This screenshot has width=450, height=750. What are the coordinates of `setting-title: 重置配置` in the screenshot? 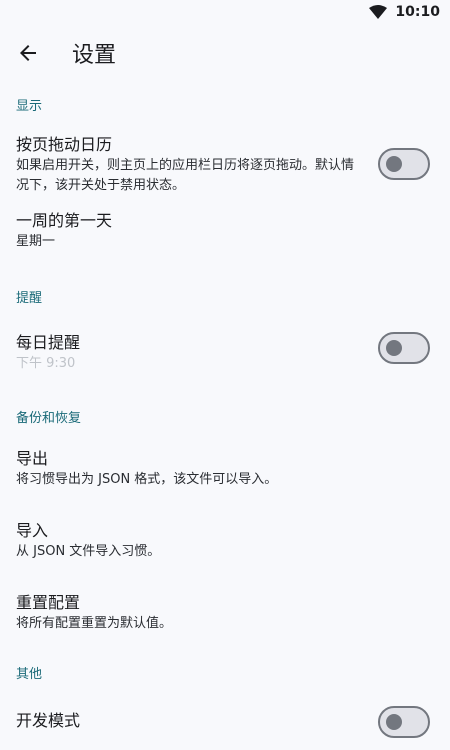 It's located at (48, 602).